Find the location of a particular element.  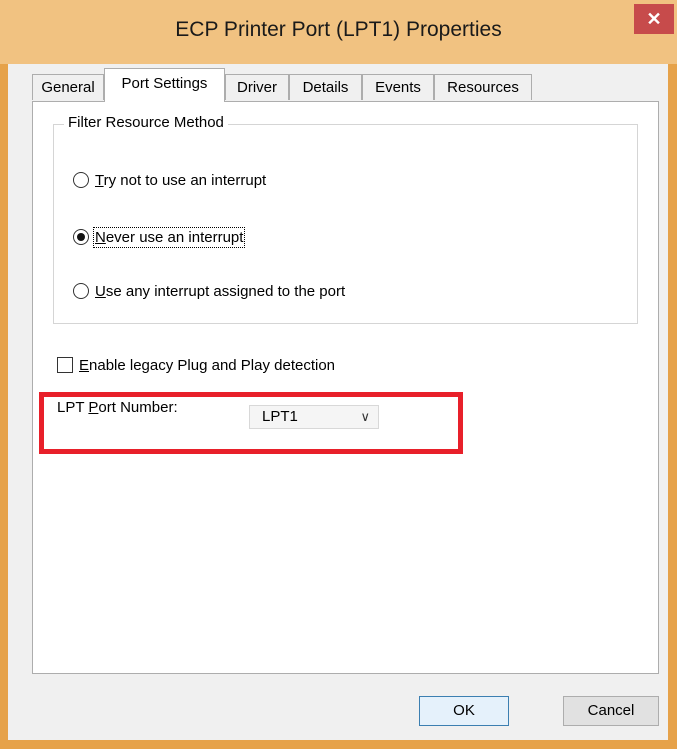

ok-button: OK is located at coordinates (464, 711).